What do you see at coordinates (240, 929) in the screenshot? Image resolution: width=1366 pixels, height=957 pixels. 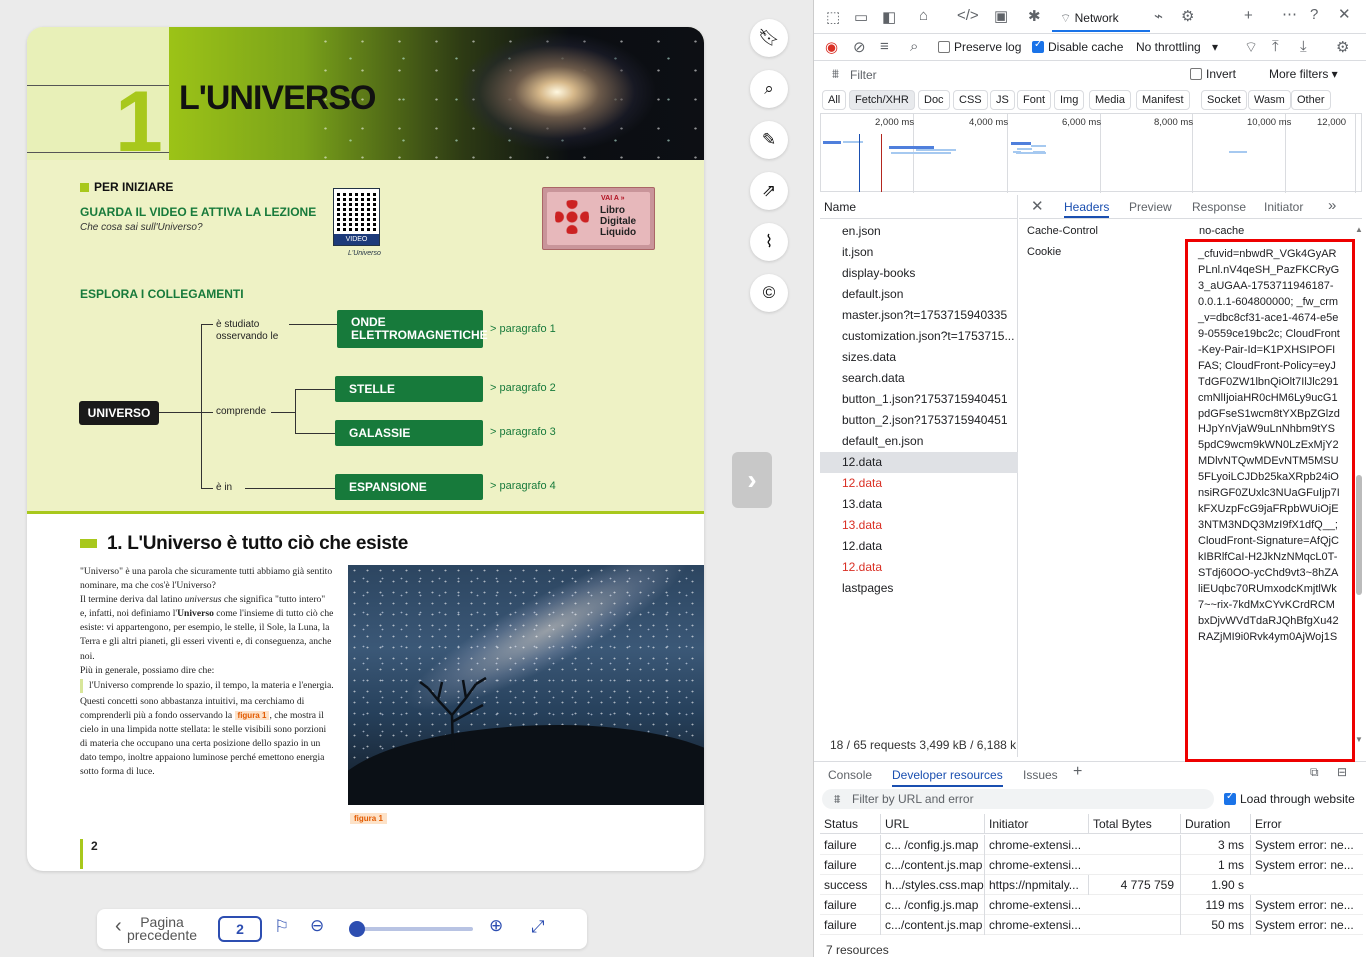 I see `page-number-input: 2` at bounding box center [240, 929].